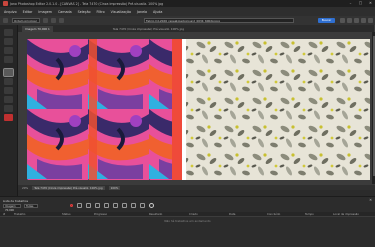 The image size is (375, 247). Describe the element at coordinates (12, 208) in the screenshot. I see `filter-select: Imagem 70,000` at that location.